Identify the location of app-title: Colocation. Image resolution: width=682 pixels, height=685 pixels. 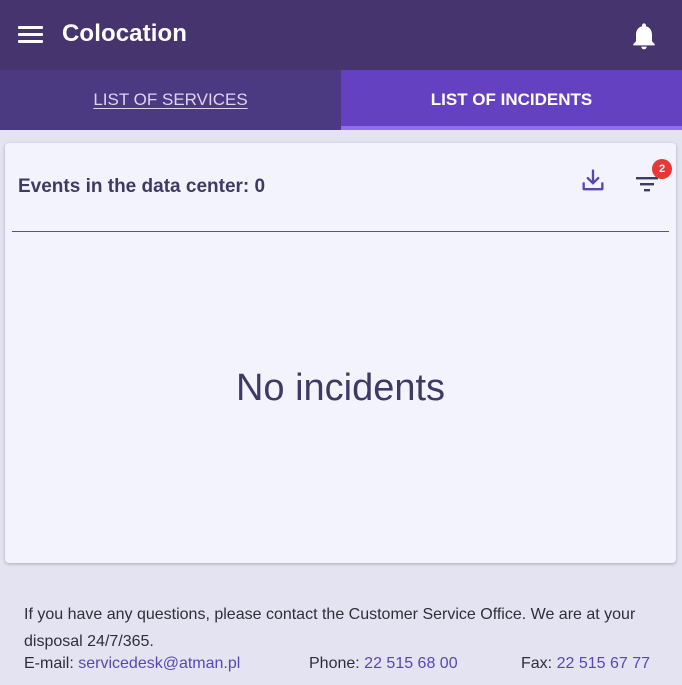
(124, 33).